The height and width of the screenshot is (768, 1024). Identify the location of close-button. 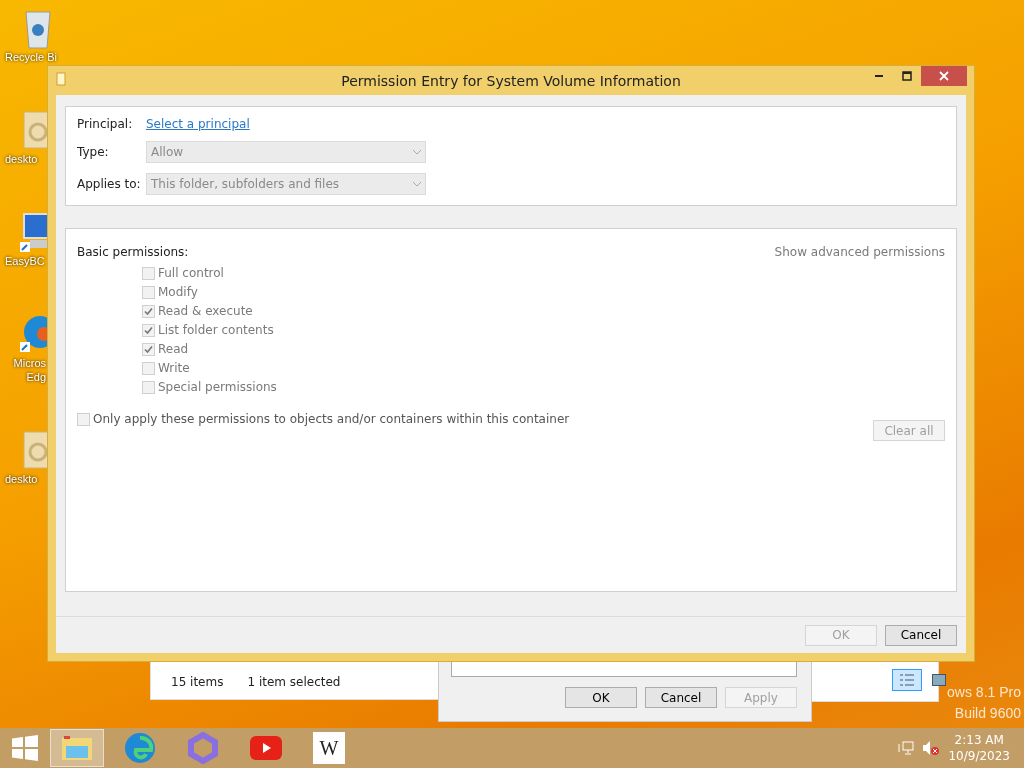
(944, 76).